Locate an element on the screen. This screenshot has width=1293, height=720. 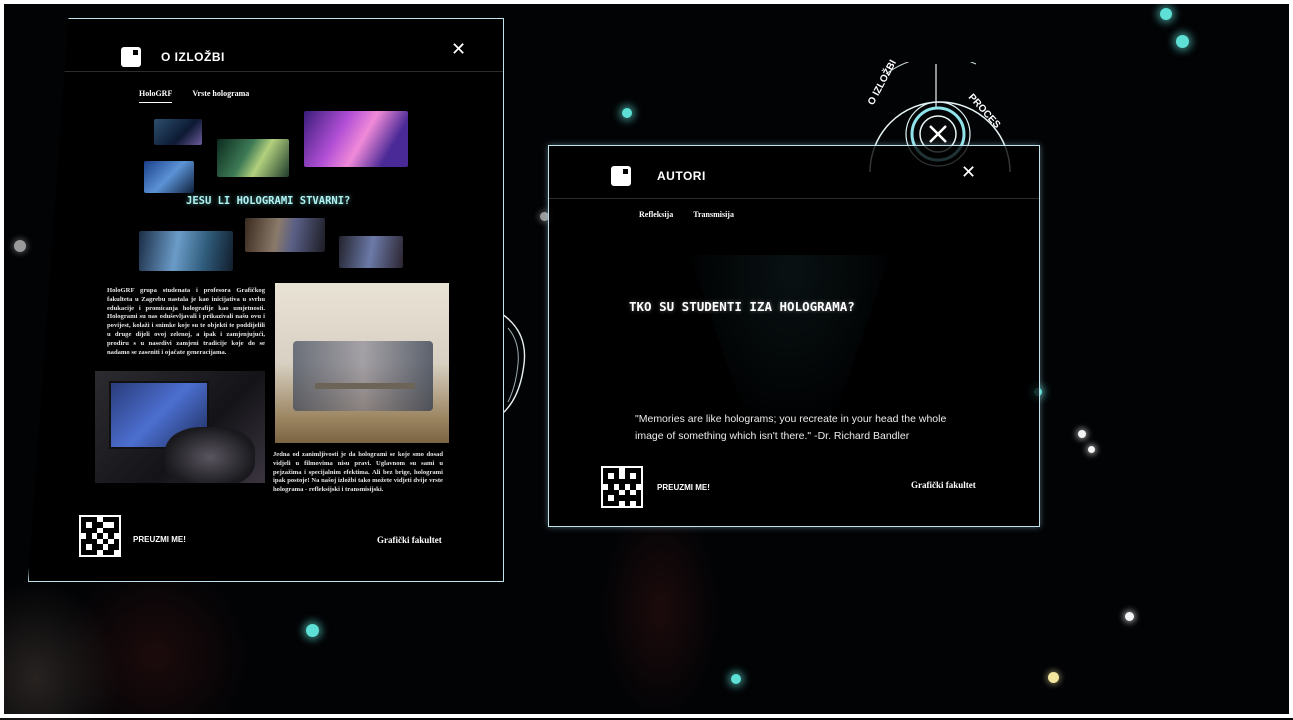
section-headline: JESU LI HOLOGRAMI STVARNI? is located at coordinates (268, 201).